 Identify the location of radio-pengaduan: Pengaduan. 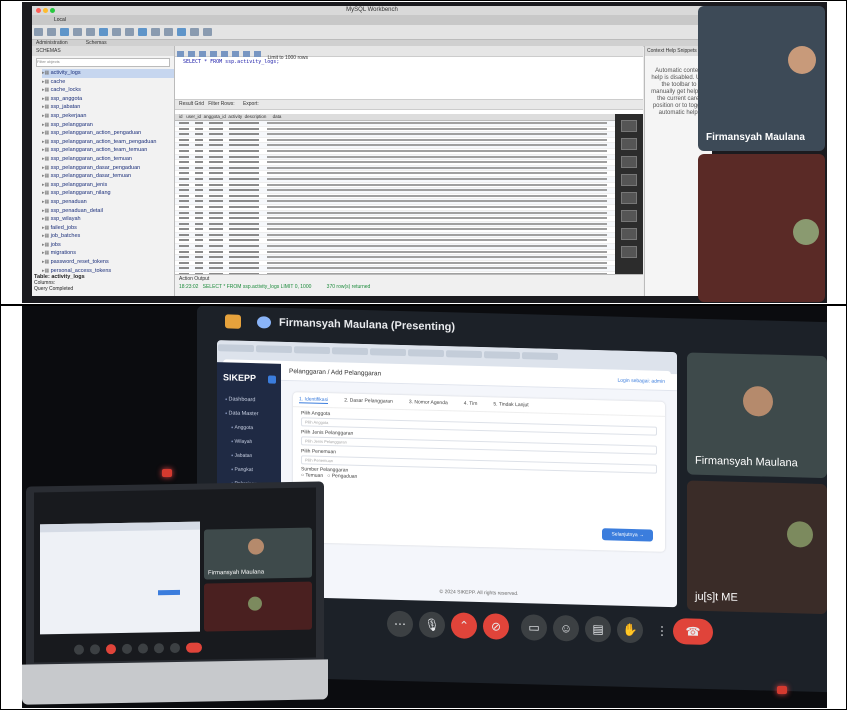
(345, 476).